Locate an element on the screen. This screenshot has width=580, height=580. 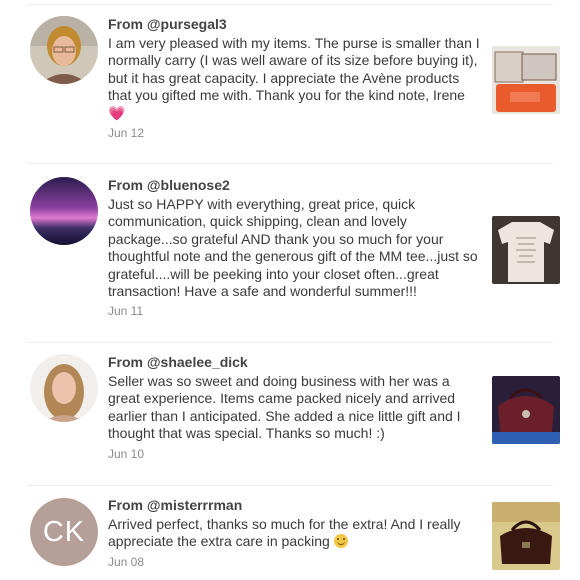
user-avatar: CK is located at coordinates (64, 532).